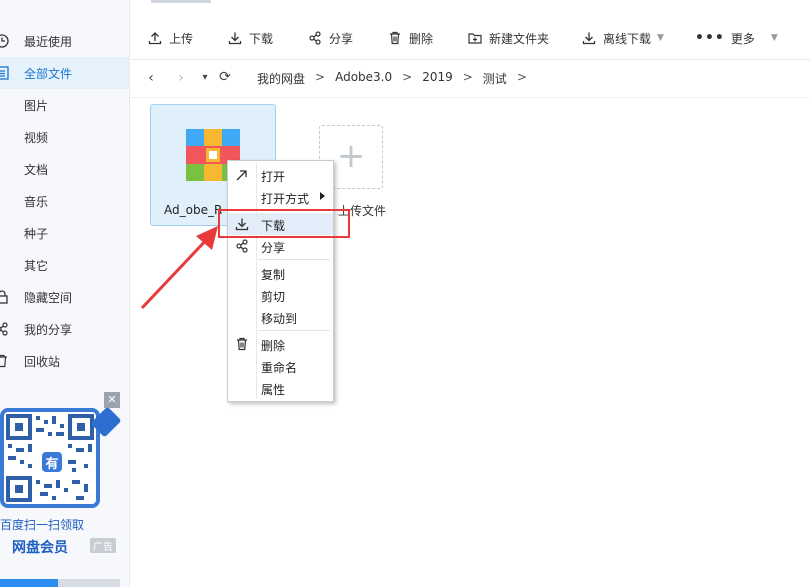 This screenshot has width=810, height=587. Describe the element at coordinates (52, 462) in the screenshot. I see `qr-badge: 有` at that location.